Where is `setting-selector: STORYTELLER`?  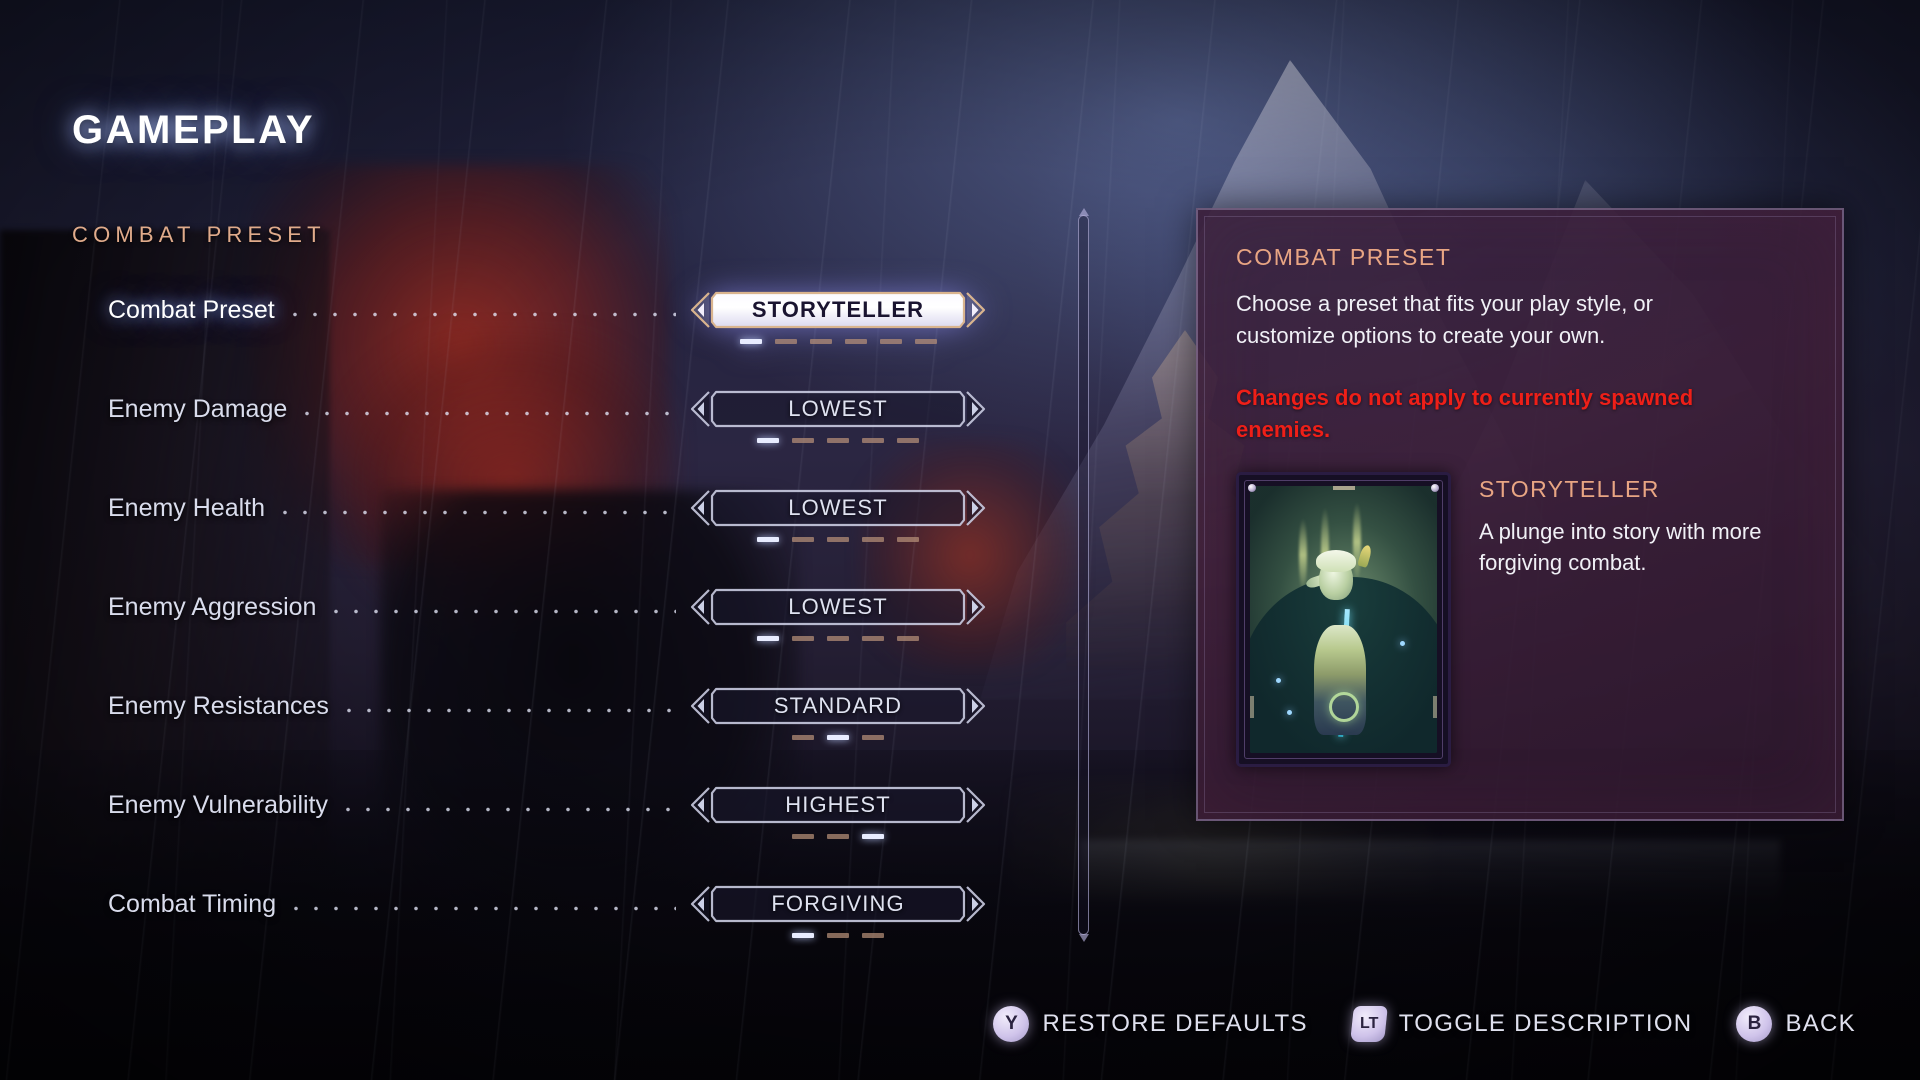
setting-selector: STORYTELLER is located at coordinates (838, 316).